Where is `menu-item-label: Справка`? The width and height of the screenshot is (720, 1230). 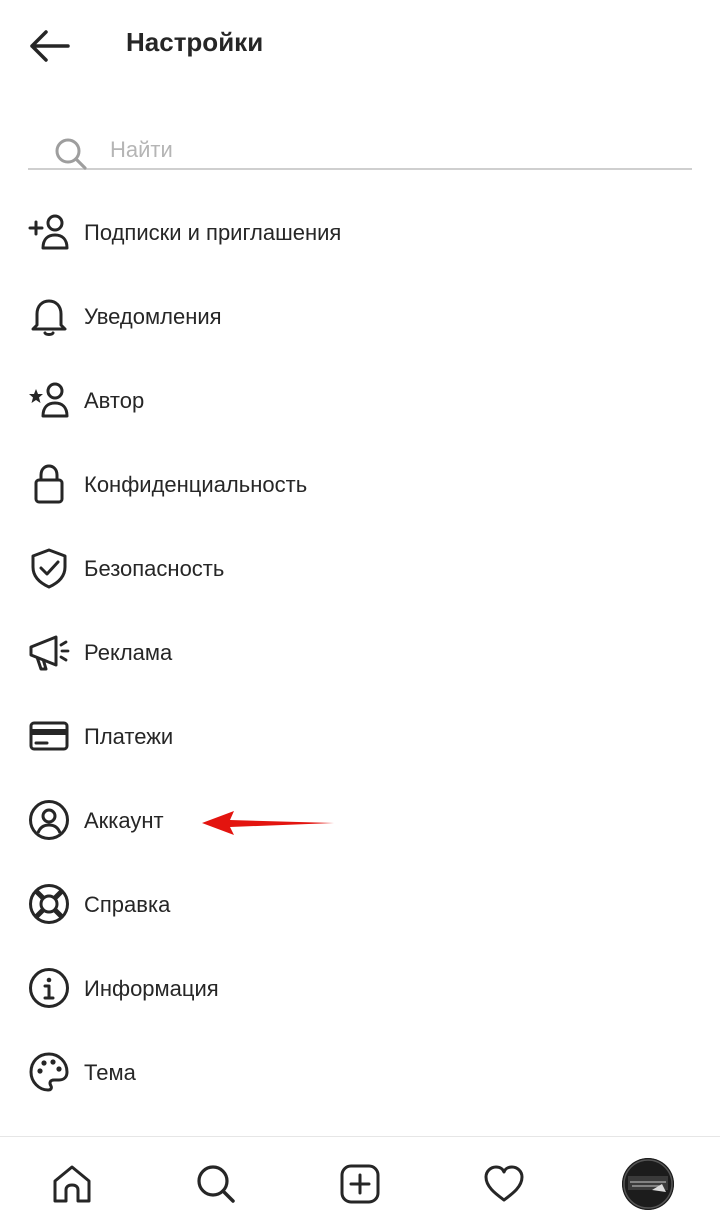 menu-item-label: Справка is located at coordinates (127, 904).